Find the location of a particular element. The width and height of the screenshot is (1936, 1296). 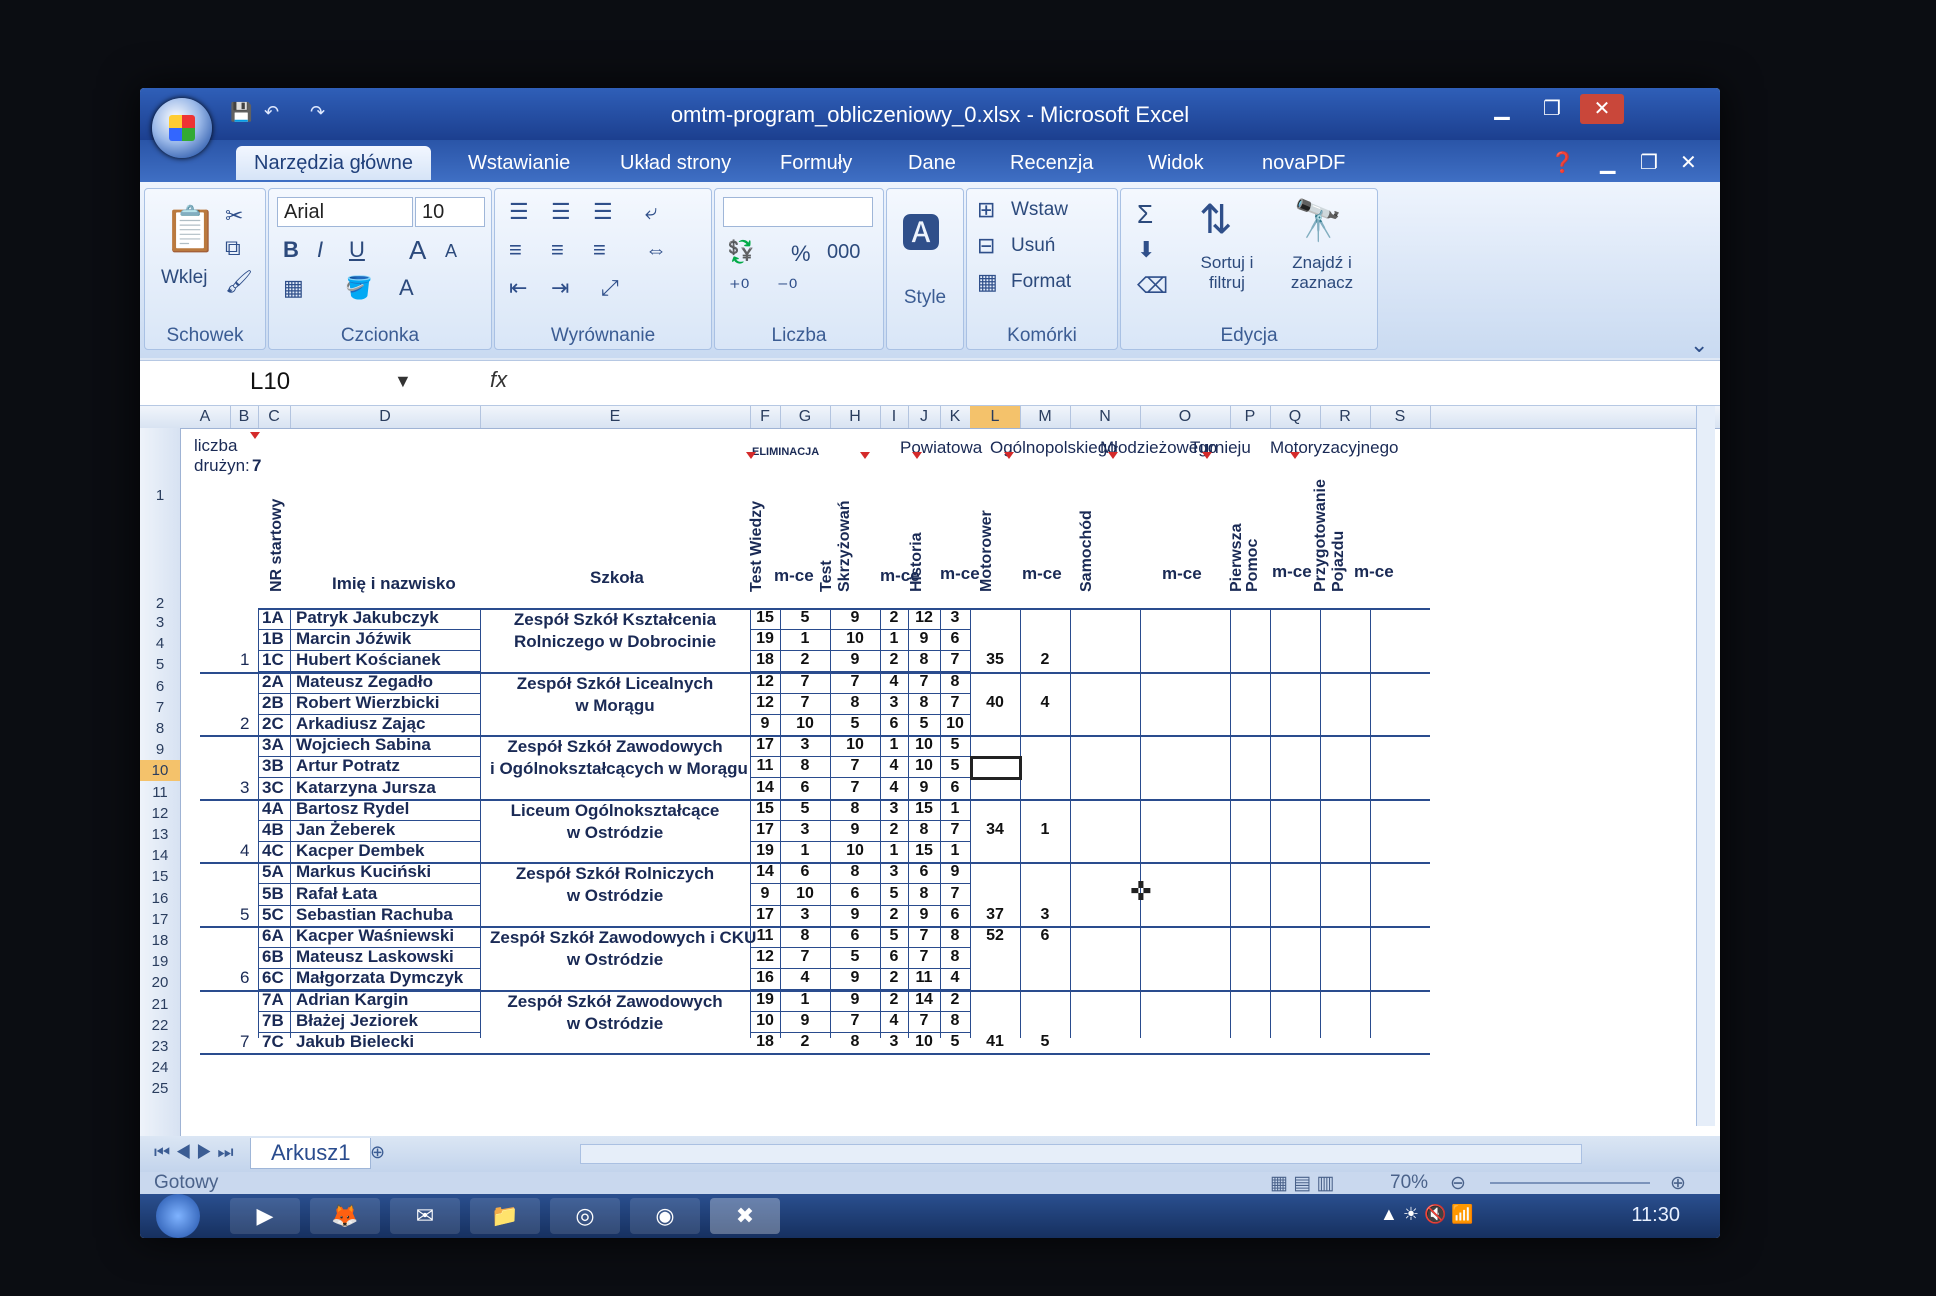

cut-icon: ✂ is located at coordinates (234, 216).